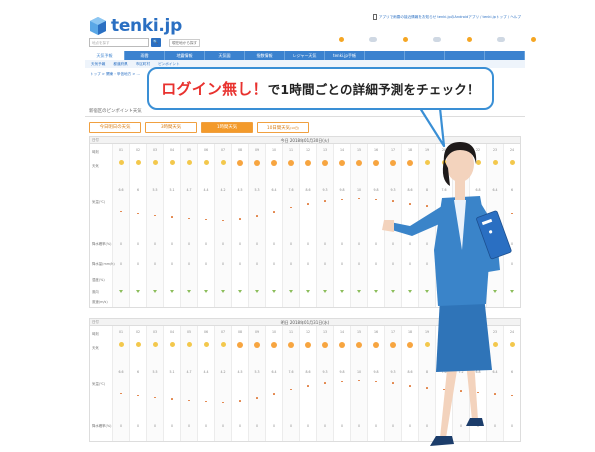 This screenshot has height=452, width=595. I want to click on temperature-value: 6.6, so click(121, 190).